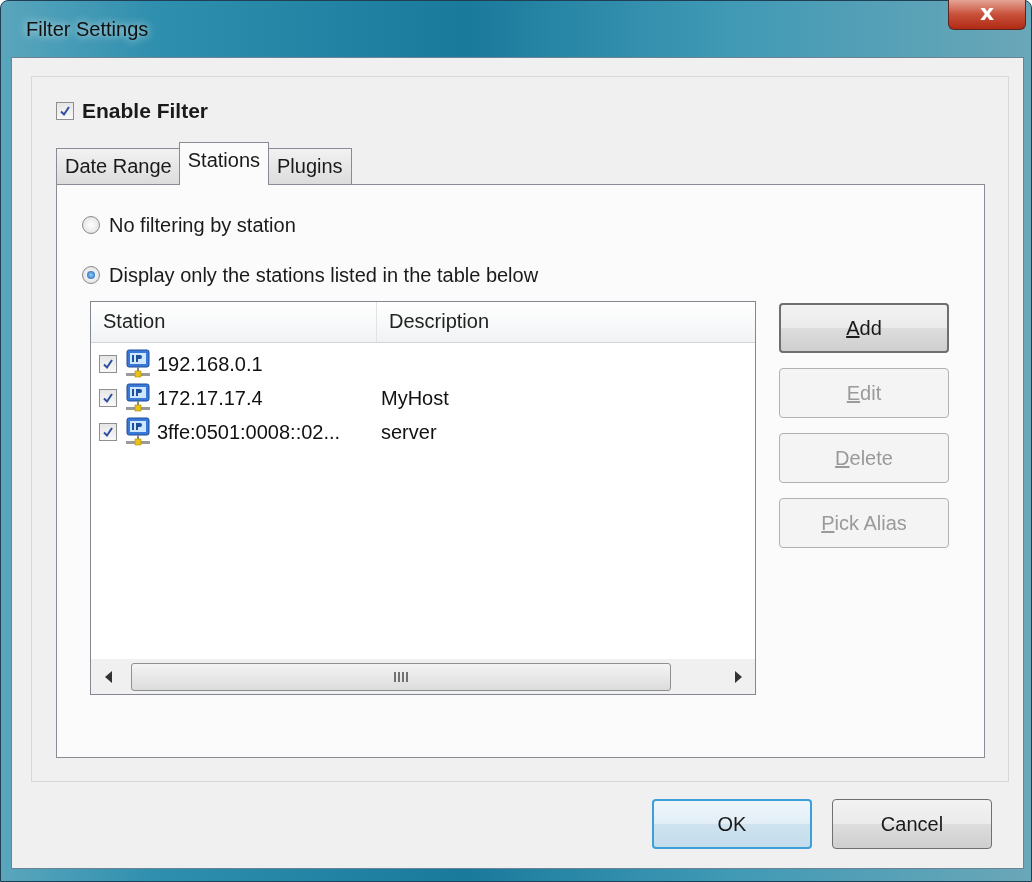 The height and width of the screenshot is (882, 1032). Describe the element at coordinates (415, 397) in the screenshot. I see `table-cell: MyHost` at that location.